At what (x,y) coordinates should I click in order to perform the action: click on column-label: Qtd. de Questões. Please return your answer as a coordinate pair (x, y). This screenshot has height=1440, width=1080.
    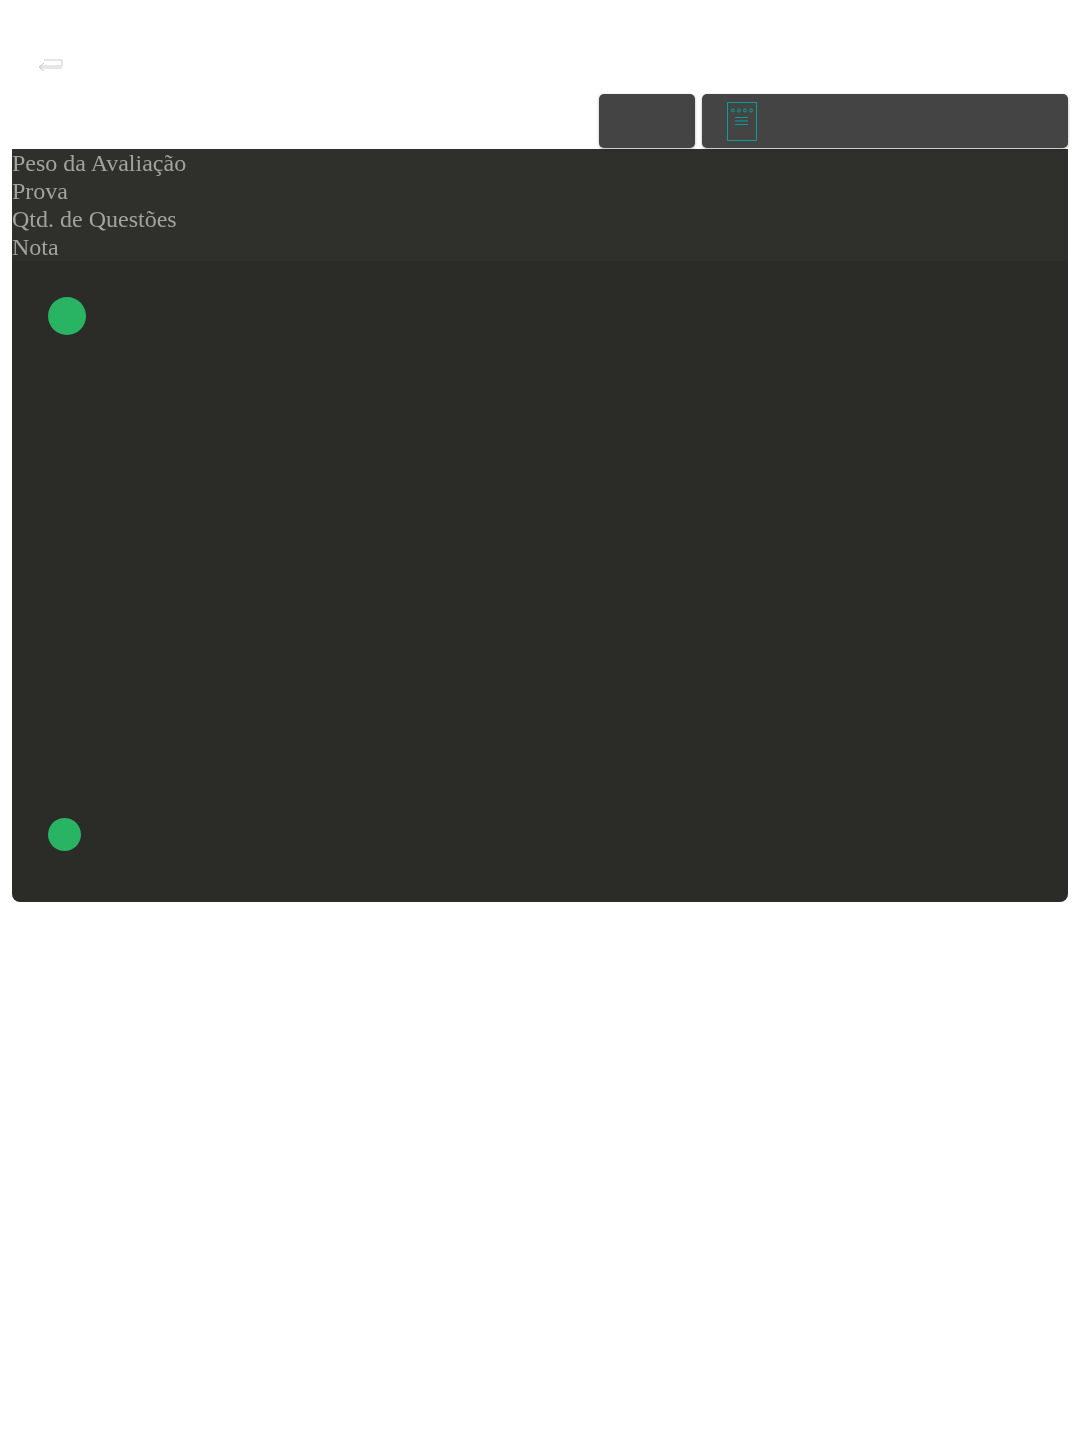
    Looking at the image, I should click on (95, 219).